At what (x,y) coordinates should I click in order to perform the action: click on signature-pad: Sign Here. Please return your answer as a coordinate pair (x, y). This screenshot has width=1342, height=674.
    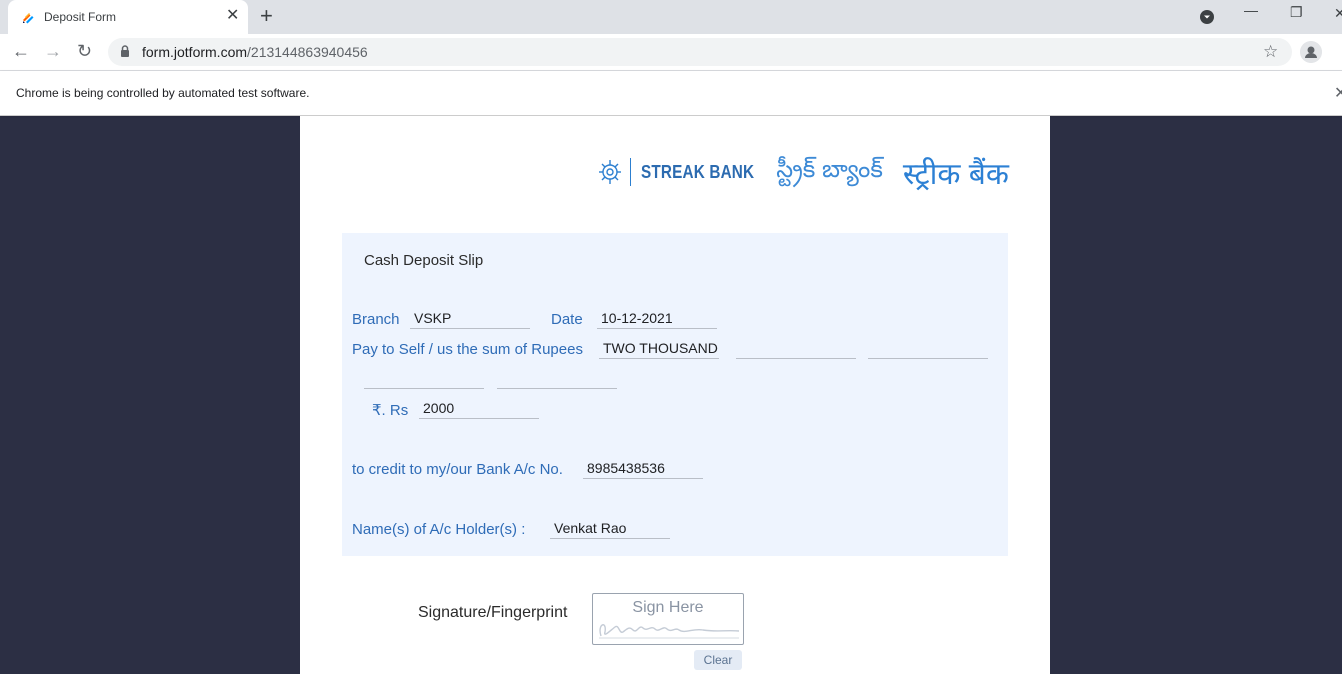
    Looking at the image, I should click on (668, 619).